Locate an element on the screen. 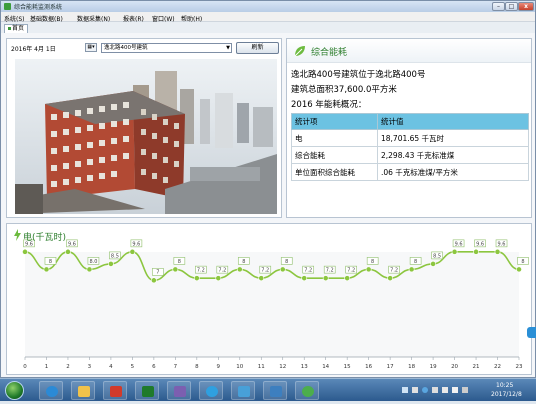 The image size is (536, 404). window-title: 综合能耗监测系统 is located at coordinates (38, 7).